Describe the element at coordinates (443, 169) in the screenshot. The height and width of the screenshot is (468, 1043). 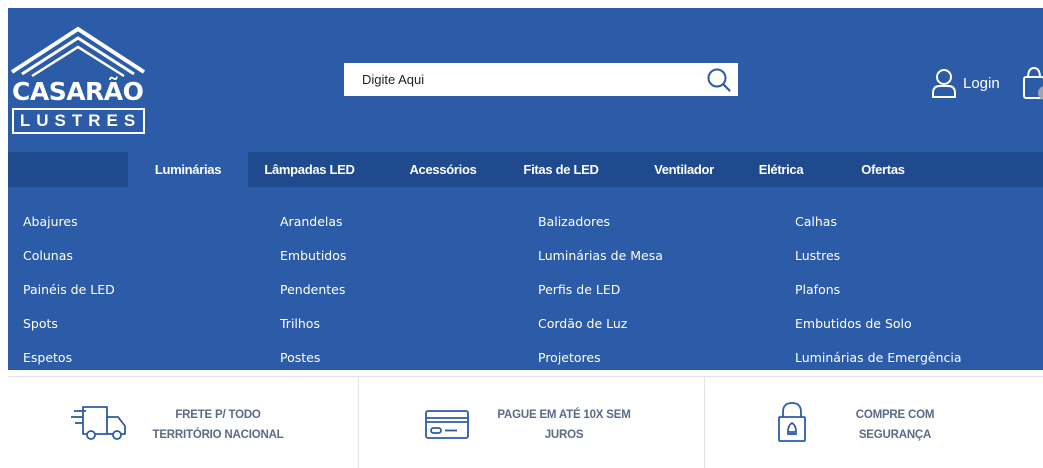
I see `nav-item-acessorios: Acessórios` at that location.